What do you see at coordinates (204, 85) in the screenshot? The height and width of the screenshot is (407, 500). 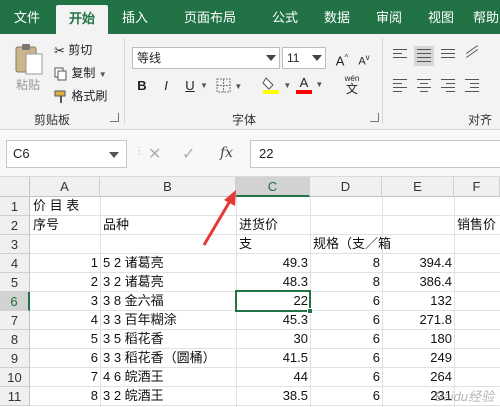 I see `underline-dropdown-icon: ▼` at bounding box center [204, 85].